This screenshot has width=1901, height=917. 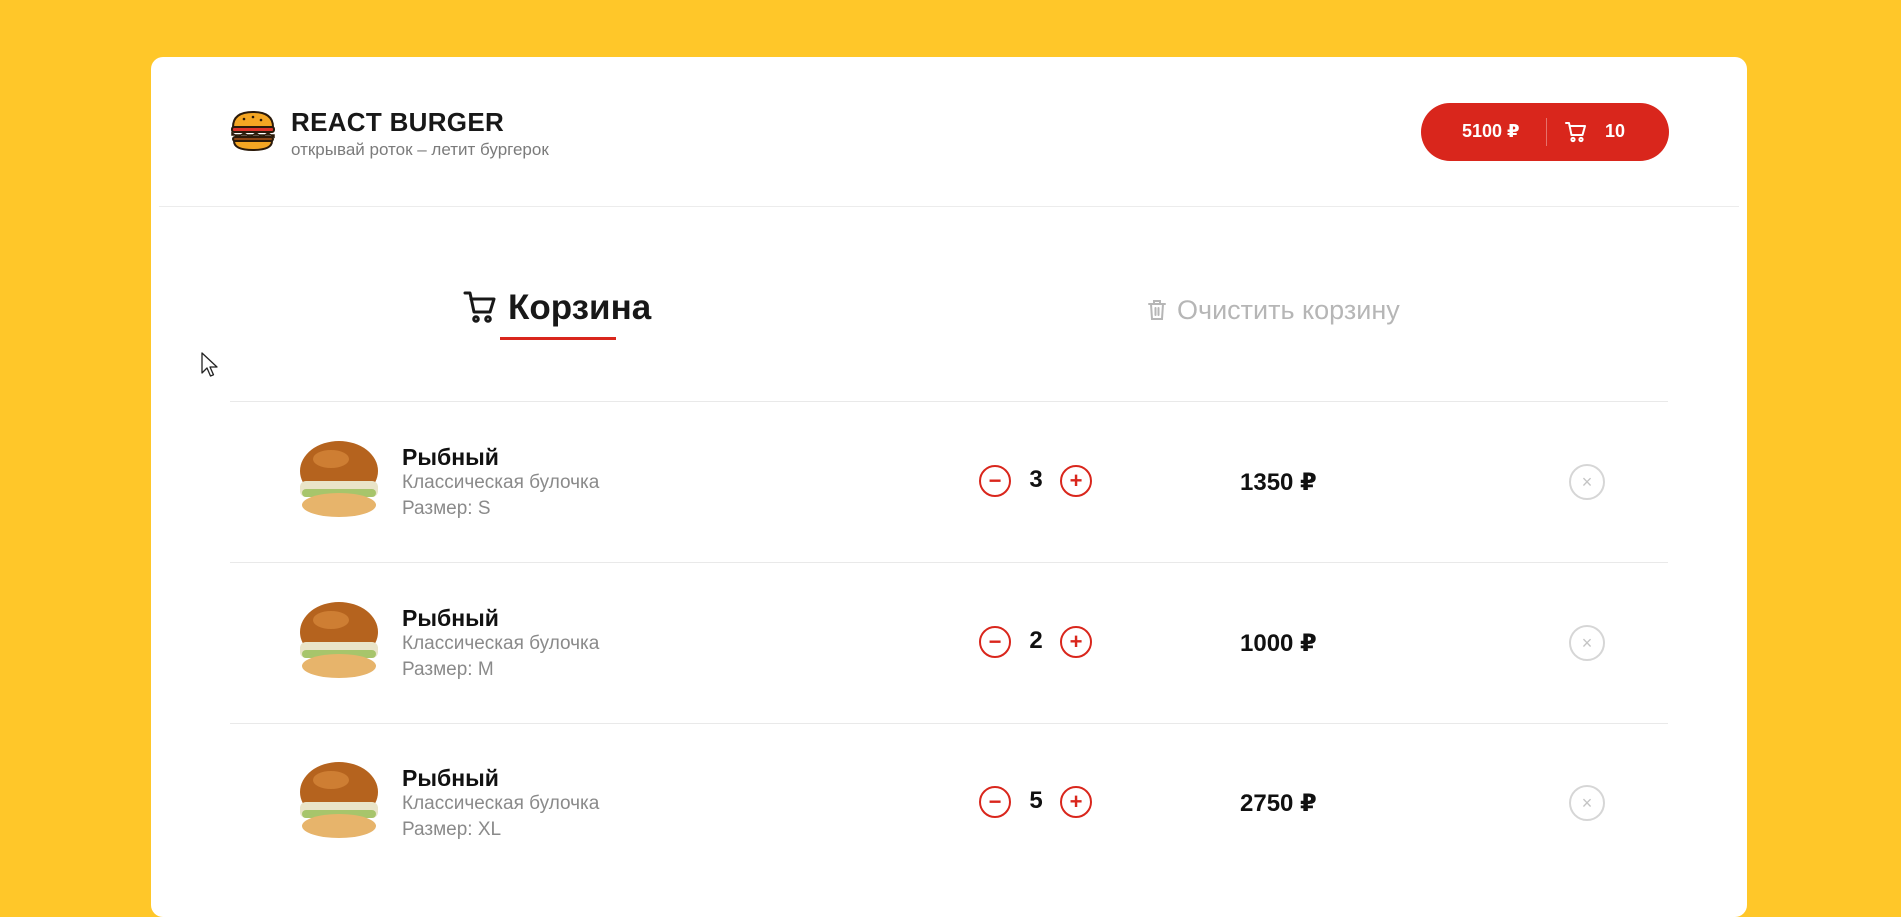 I want to click on item-quantity: 5, so click(x=1036, y=800).